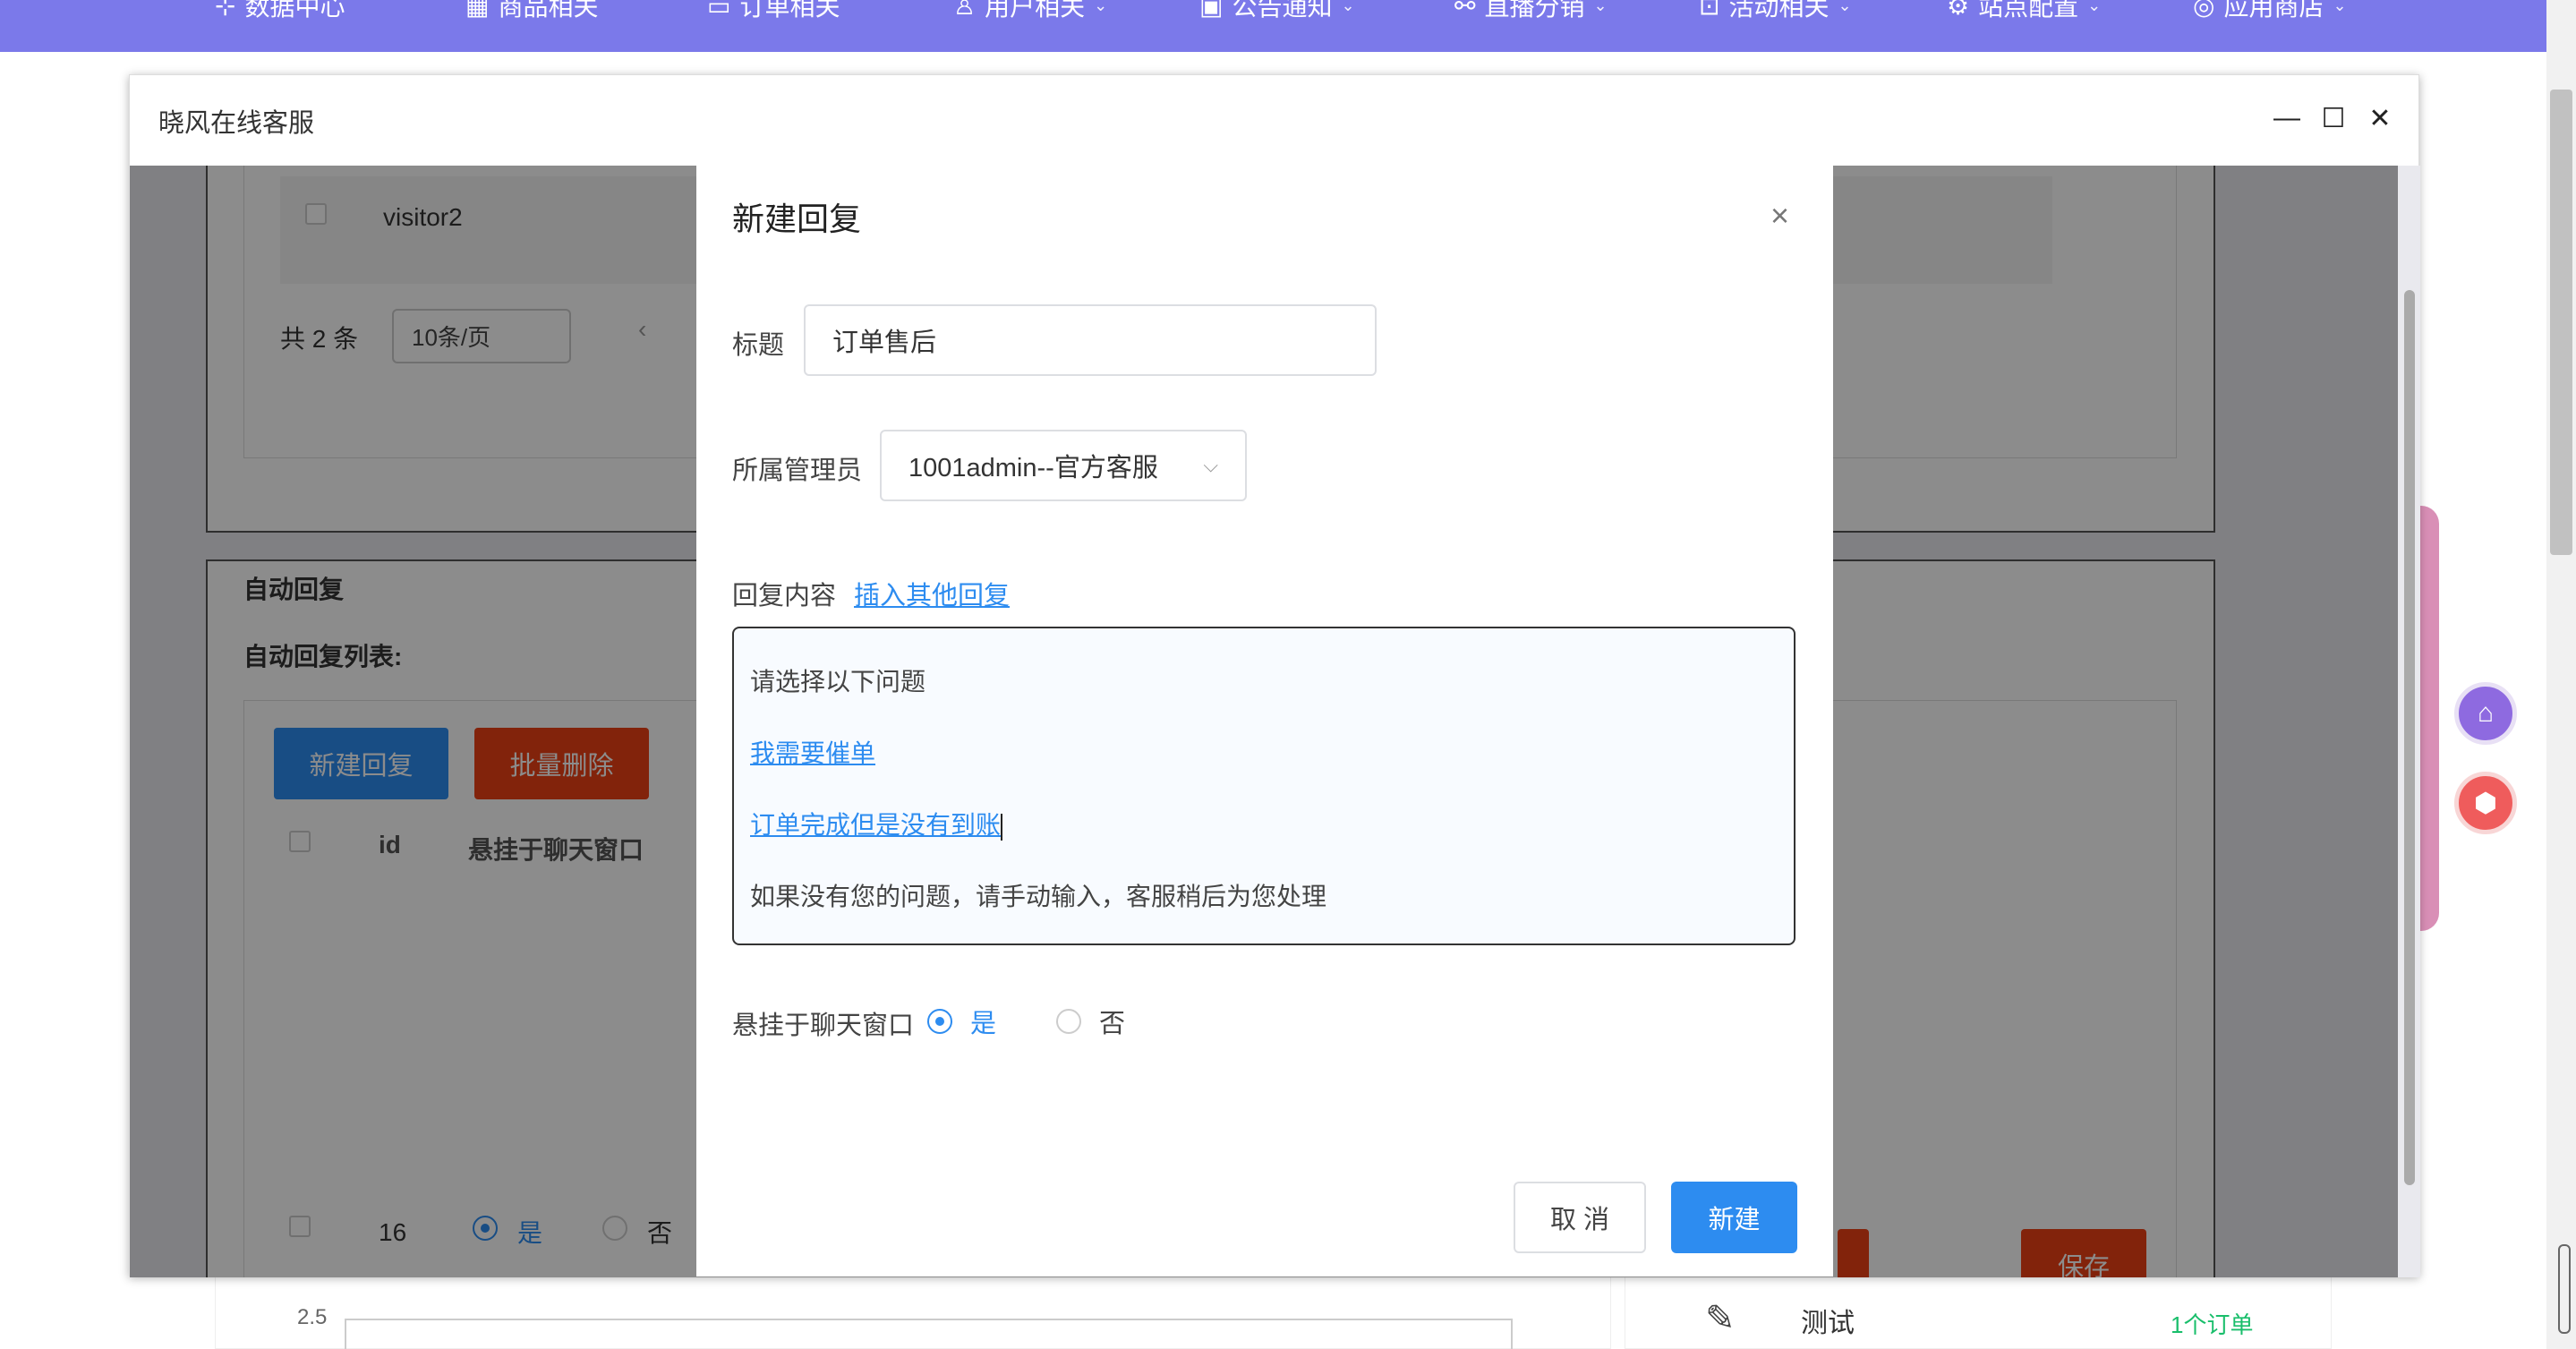  Describe the element at coordinates (1002, 827) in the screenshot. I see `text-caret` at that location.